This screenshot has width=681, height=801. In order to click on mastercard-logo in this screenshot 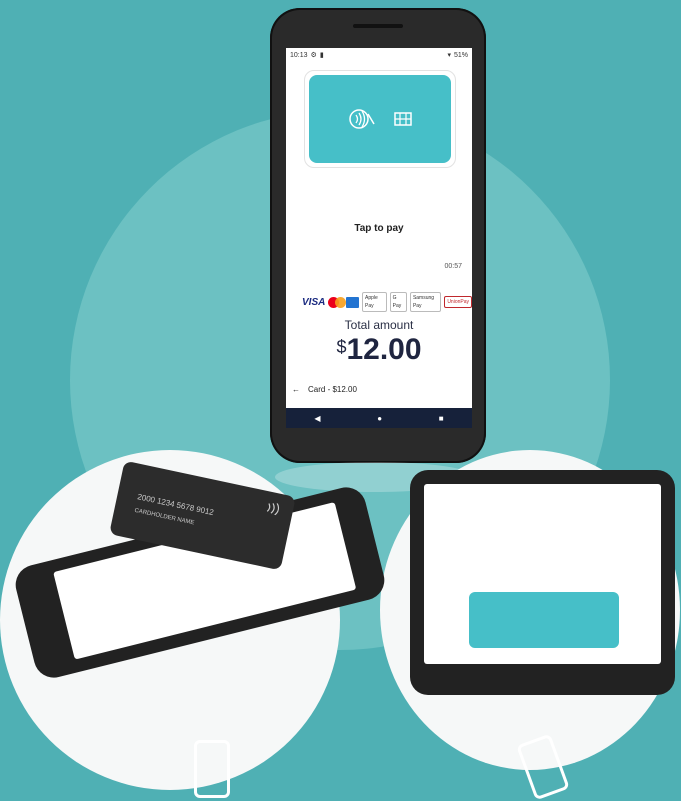, I will do `click(337, 302)`.